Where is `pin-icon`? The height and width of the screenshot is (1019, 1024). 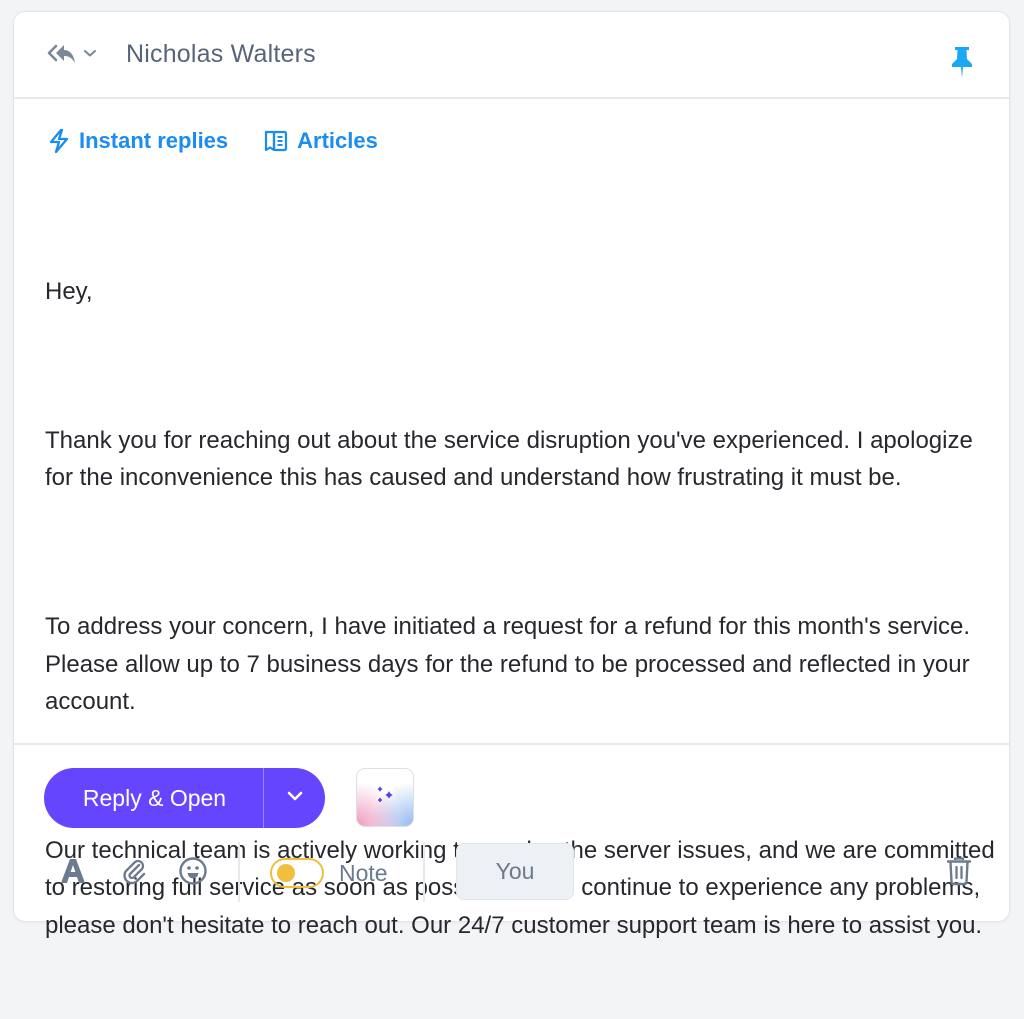 pin-icon is located at coordinates (962, 65).